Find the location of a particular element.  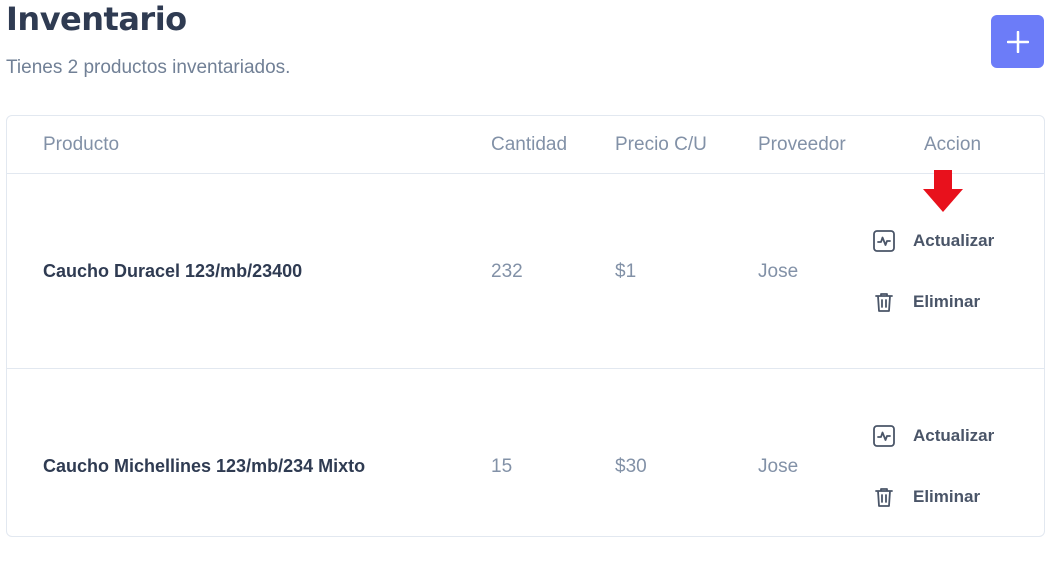

trash-icon is located at coordinates (883, 302).